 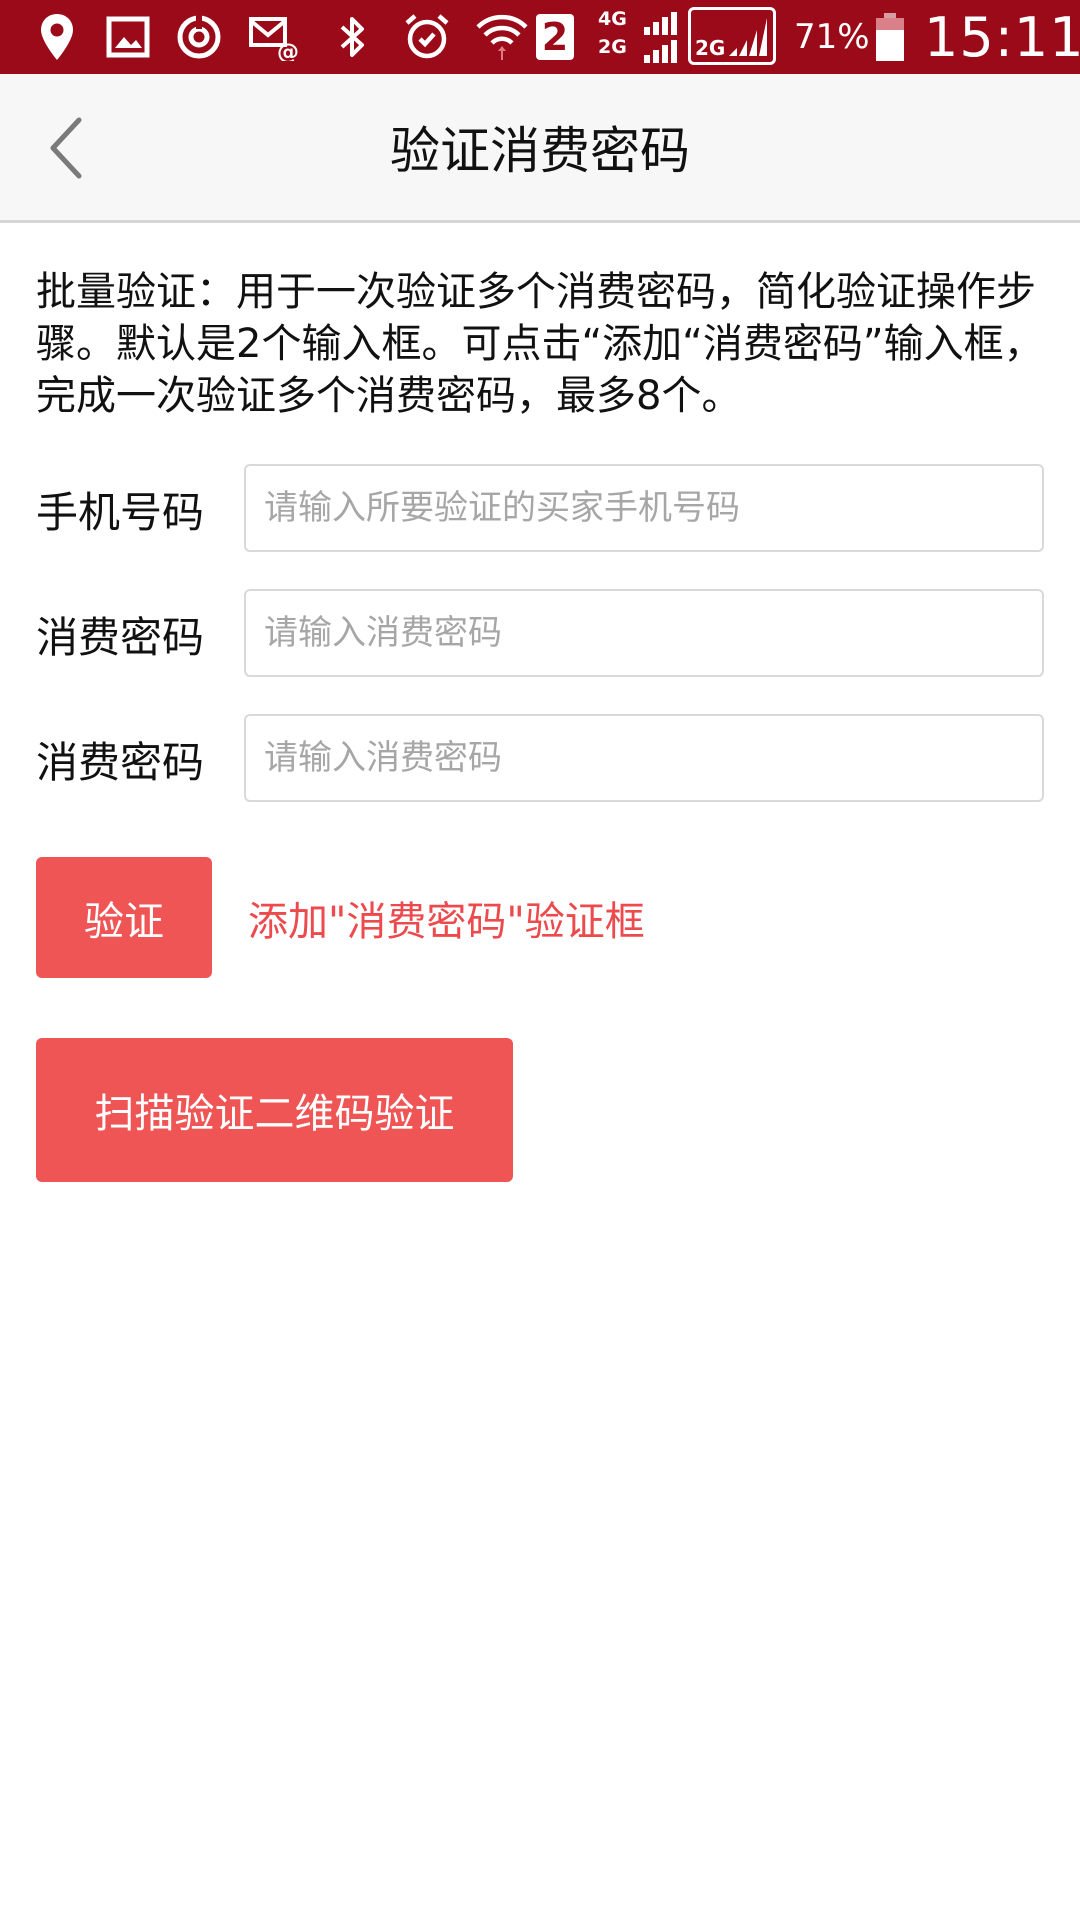 I want to click on status-bar: @ 2 4G 2G 2G 71% 15:11, so click(x=540, y=37).